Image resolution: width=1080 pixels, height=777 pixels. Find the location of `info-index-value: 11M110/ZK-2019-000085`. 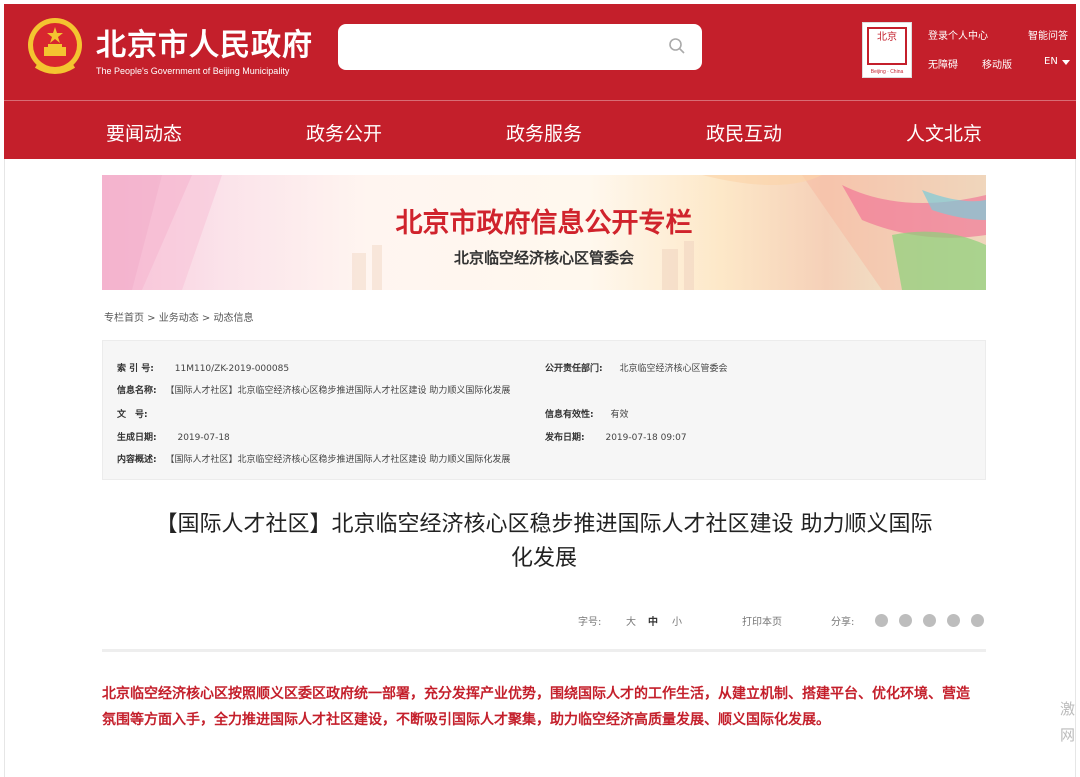

info-index-value: 11M110/ZK-2019-000085 is located at coordinates (232, 369).